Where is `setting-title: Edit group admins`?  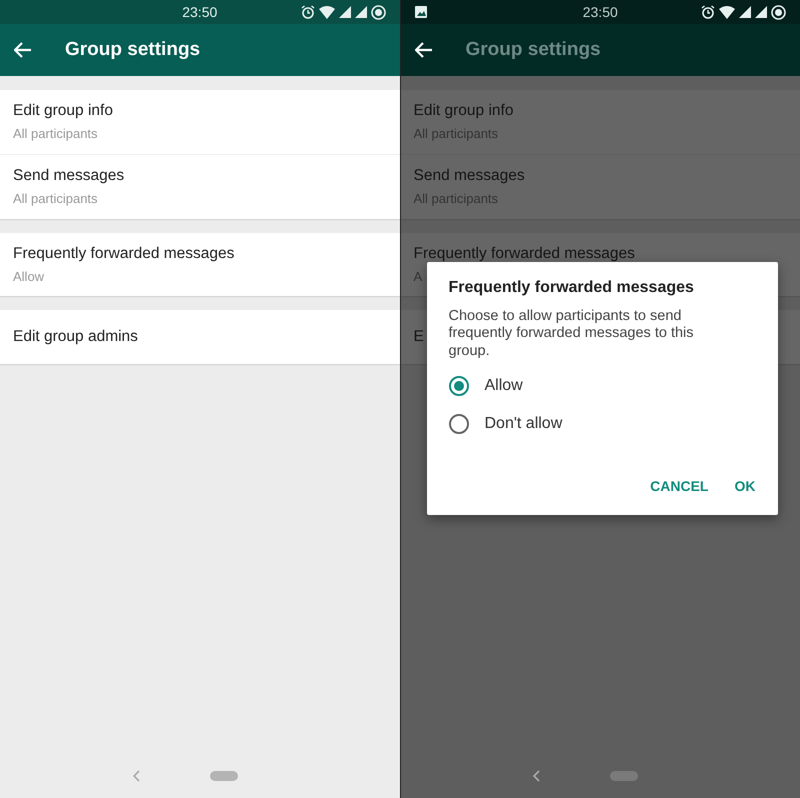 setting-title: Edit group admins is located at coordinates (75, 337).